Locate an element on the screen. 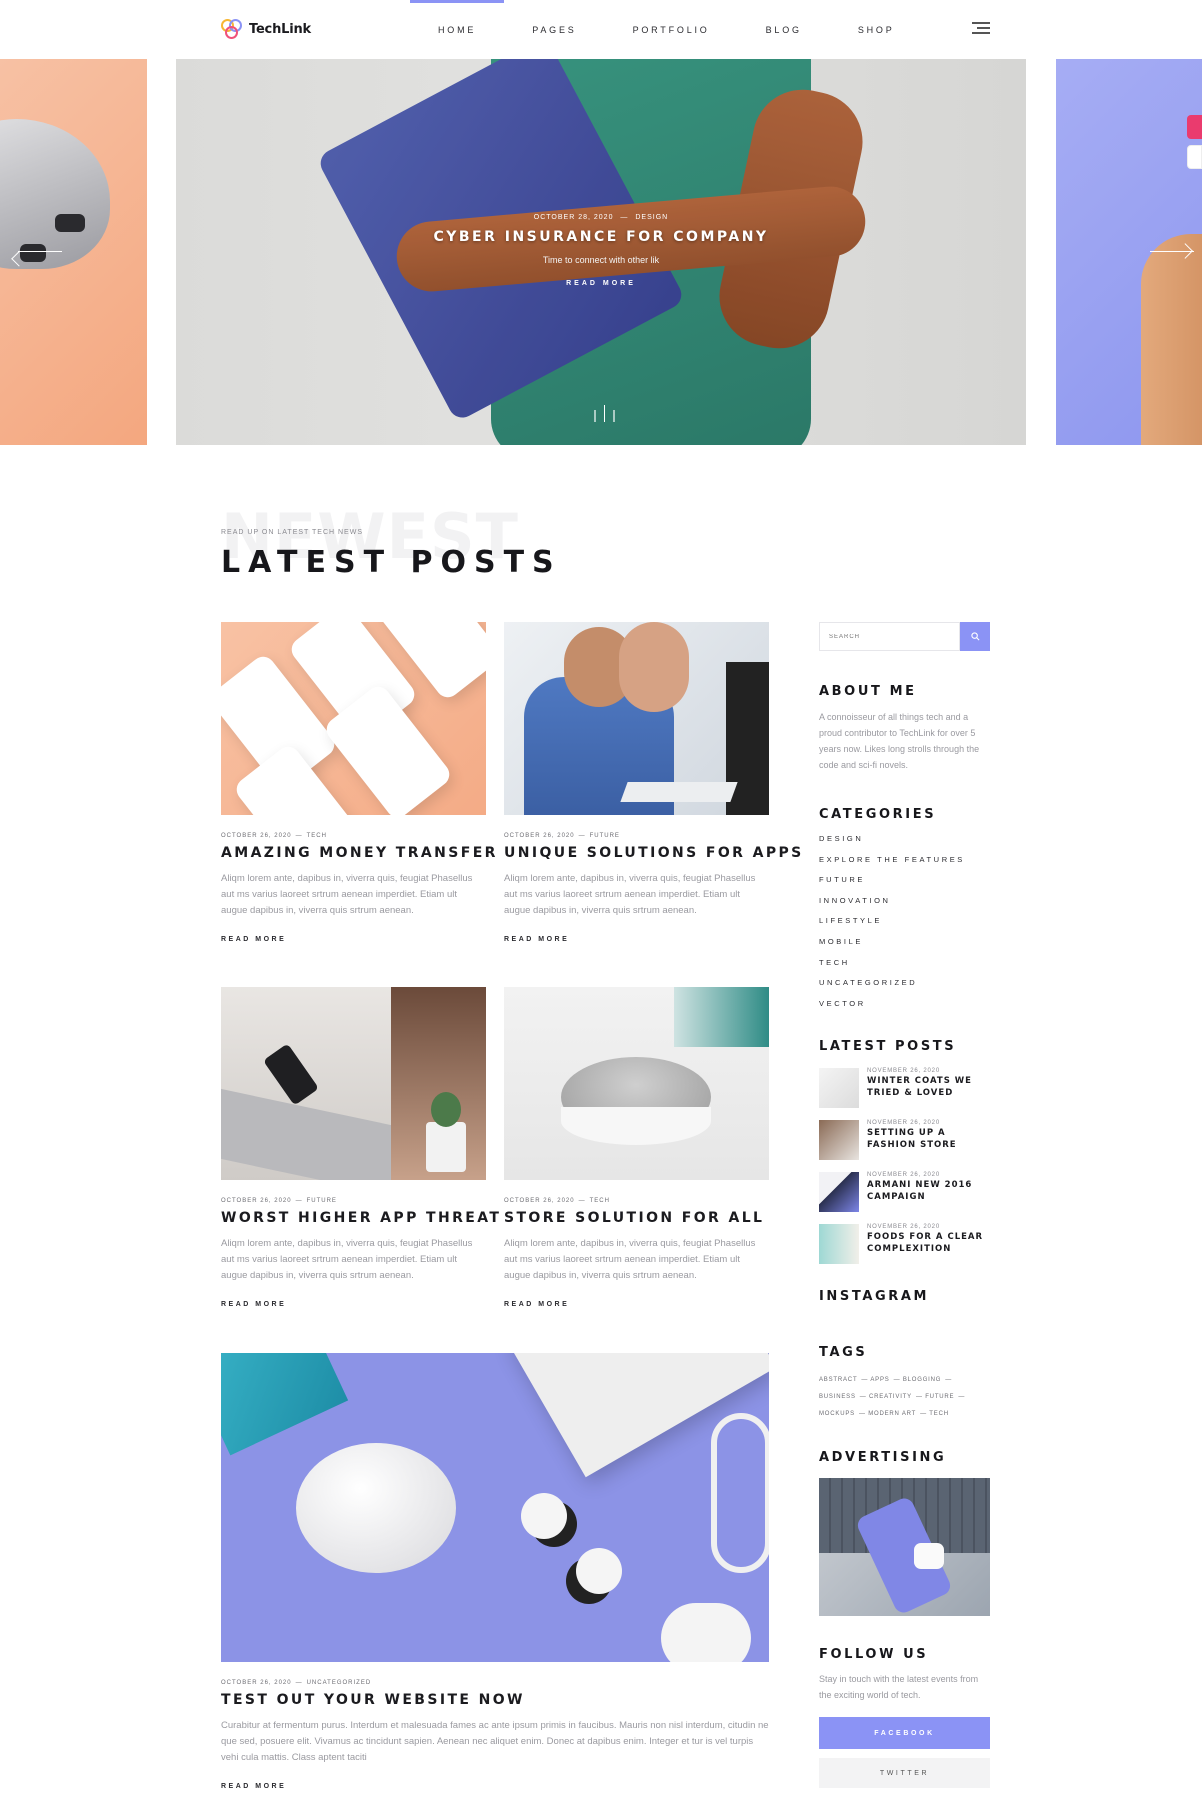  category-link: TECH is located at coordinates (904, 968).